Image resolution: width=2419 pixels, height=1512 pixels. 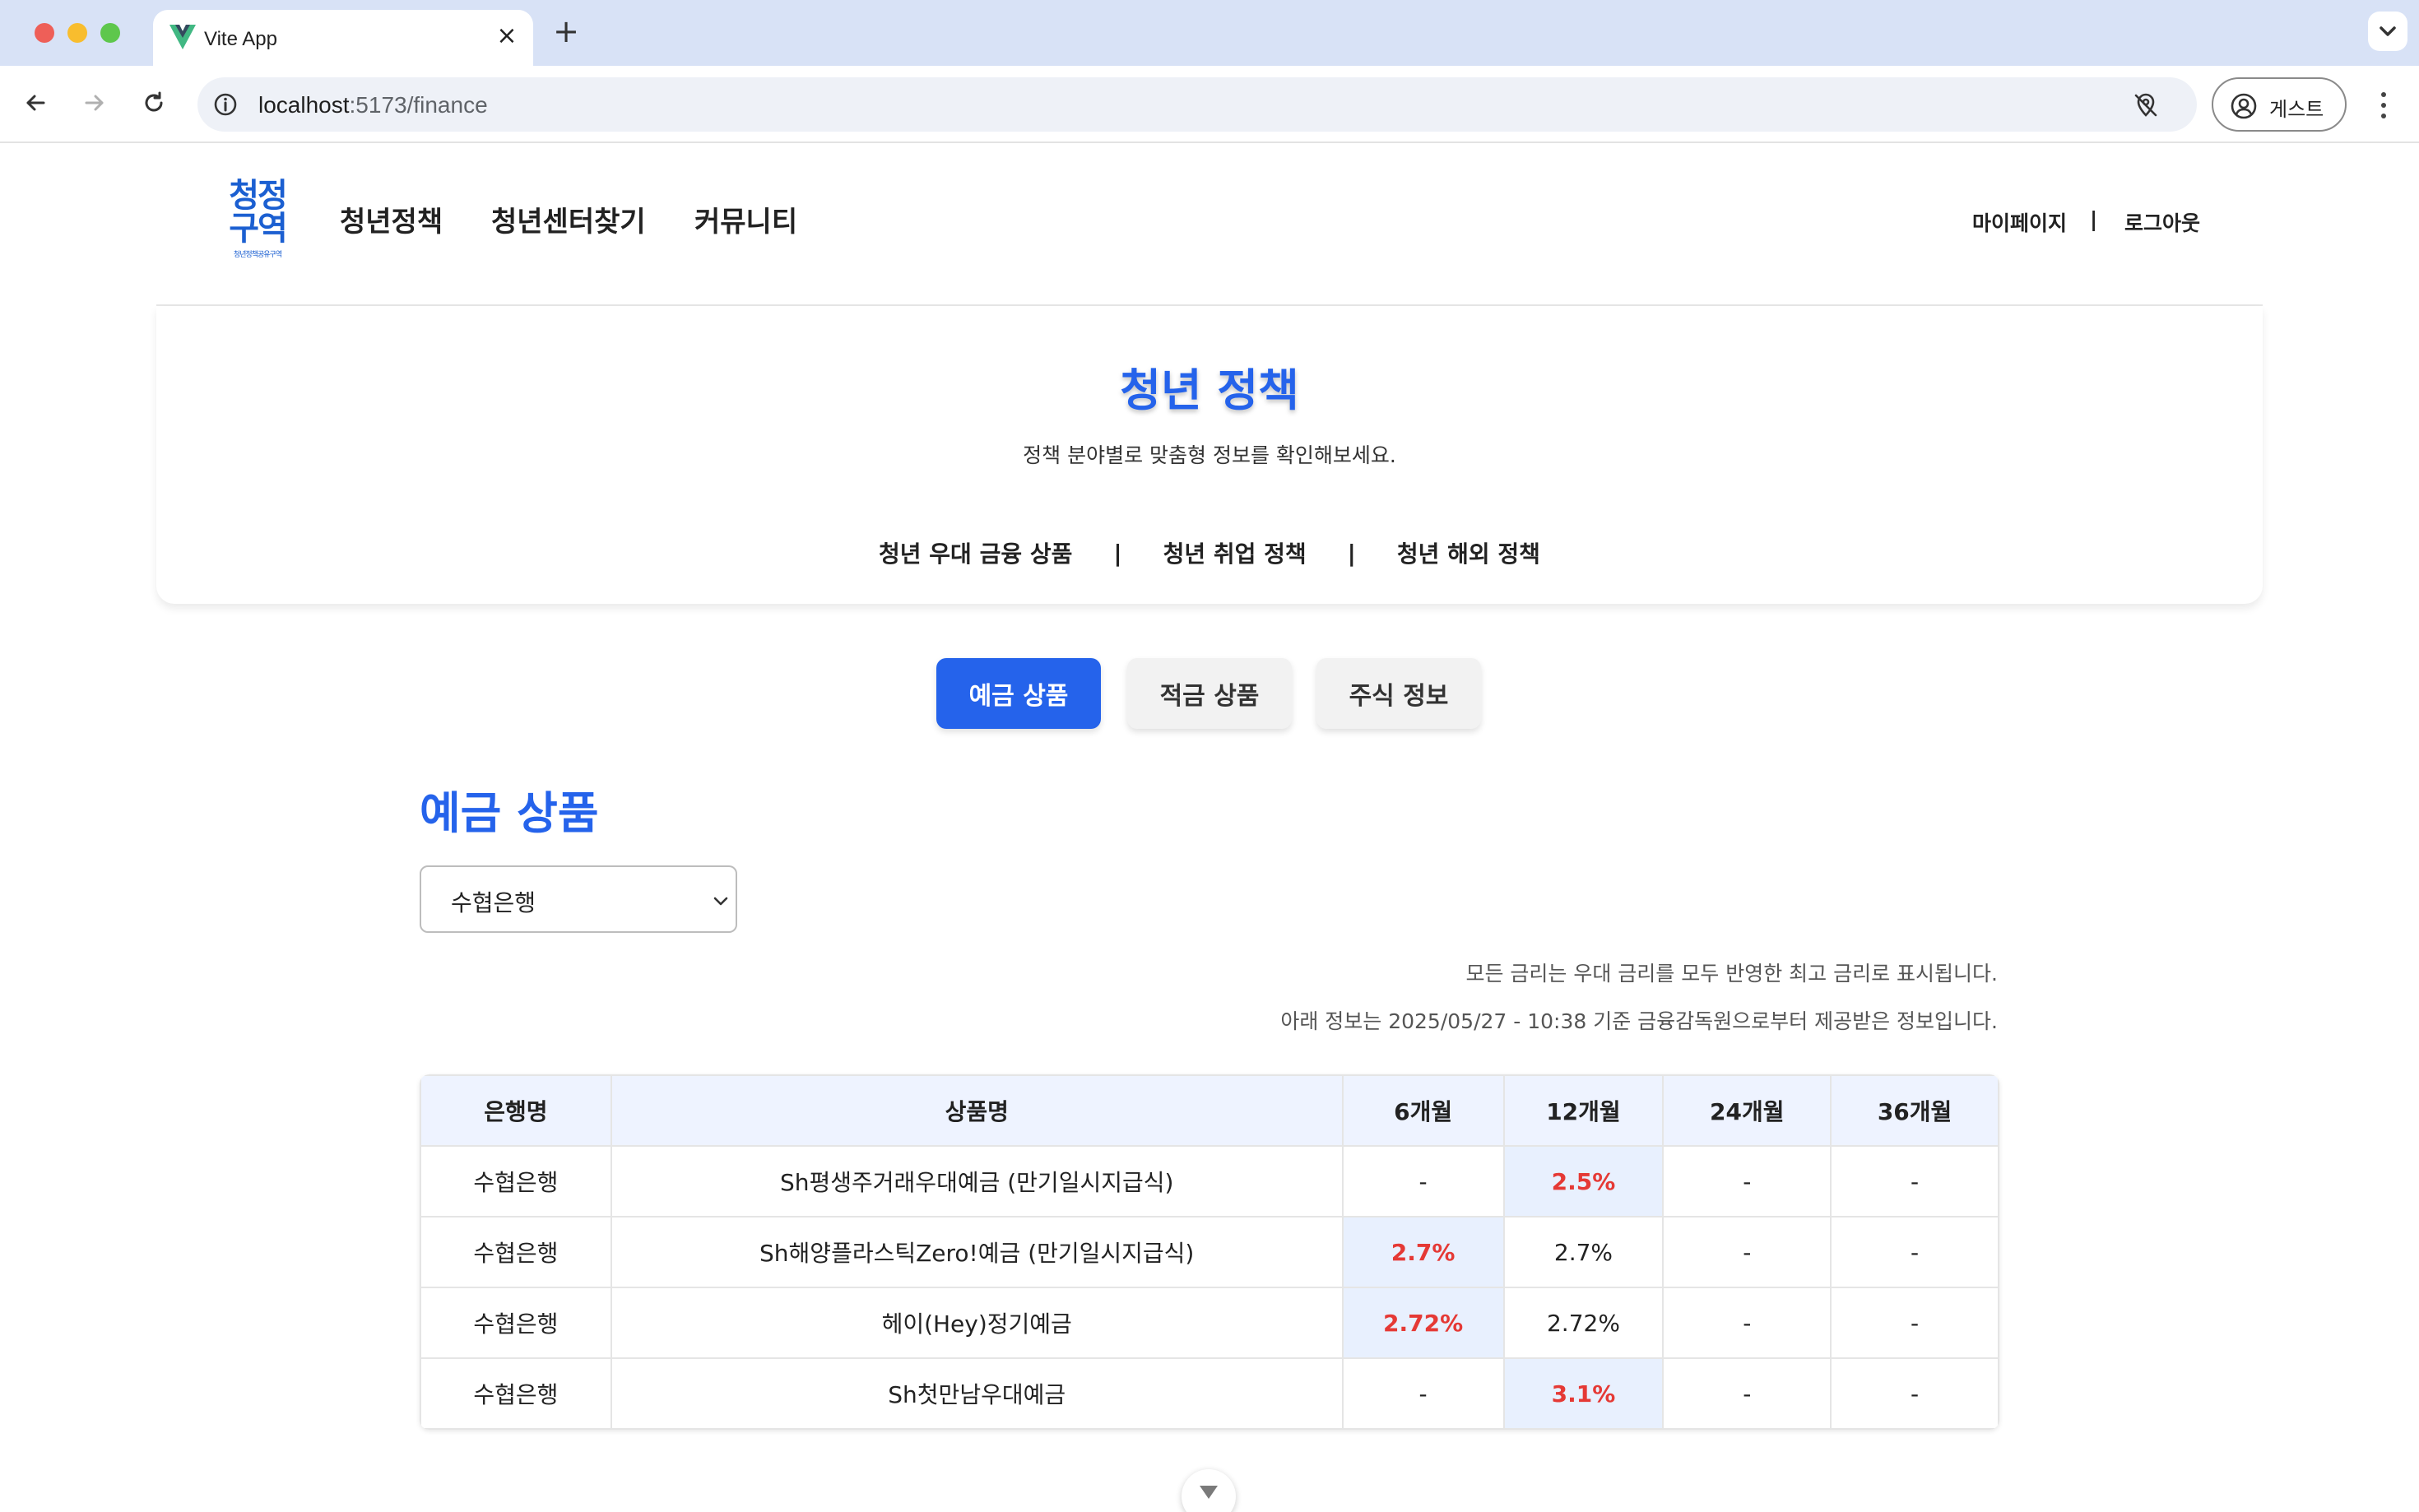 I want to click on arrow-left-icon, so click(x=35, y=103).